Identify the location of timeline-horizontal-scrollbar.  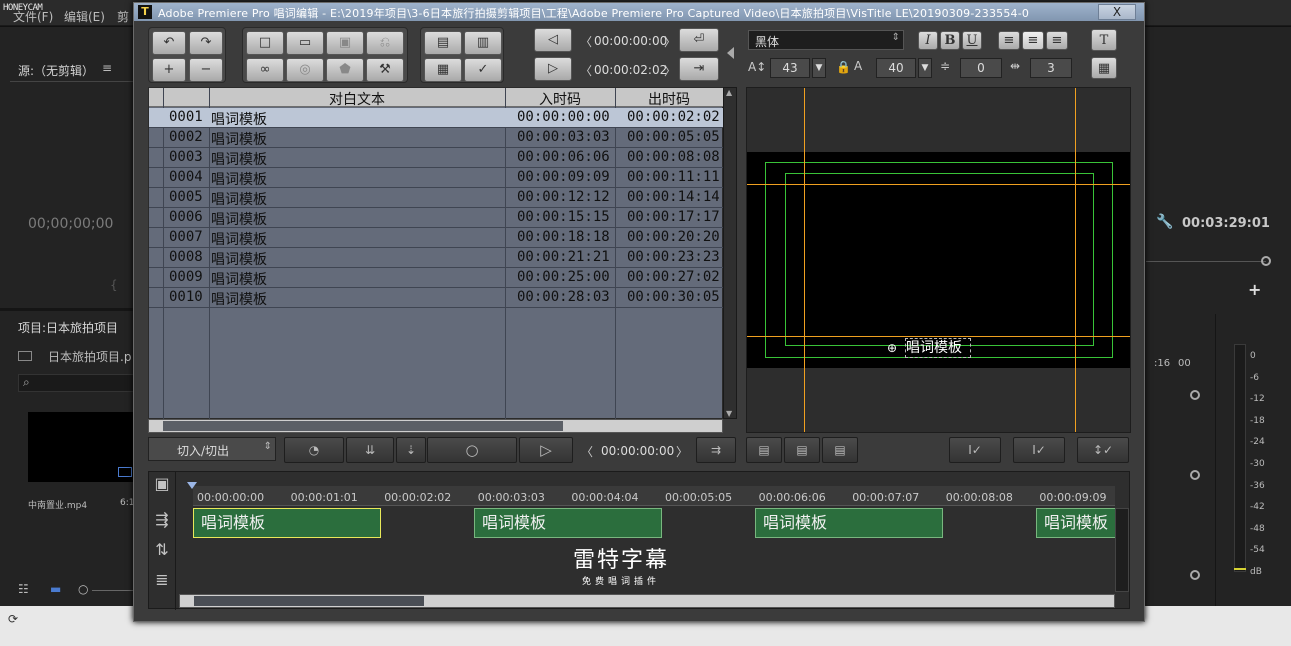
(647, 601).